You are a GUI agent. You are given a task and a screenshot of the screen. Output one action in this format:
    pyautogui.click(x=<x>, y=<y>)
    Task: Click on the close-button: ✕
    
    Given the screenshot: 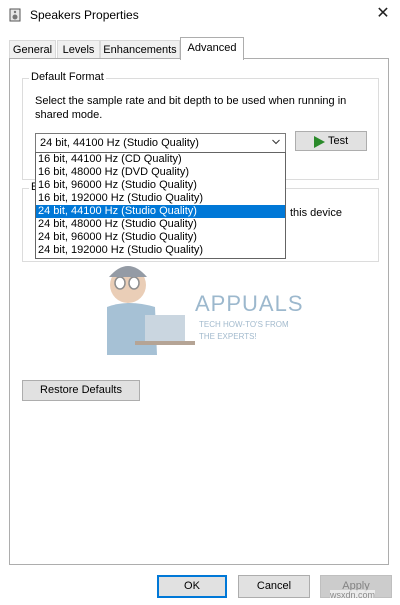 What is the action you would take?
    pyautogui.click(x=383, y=15)
    